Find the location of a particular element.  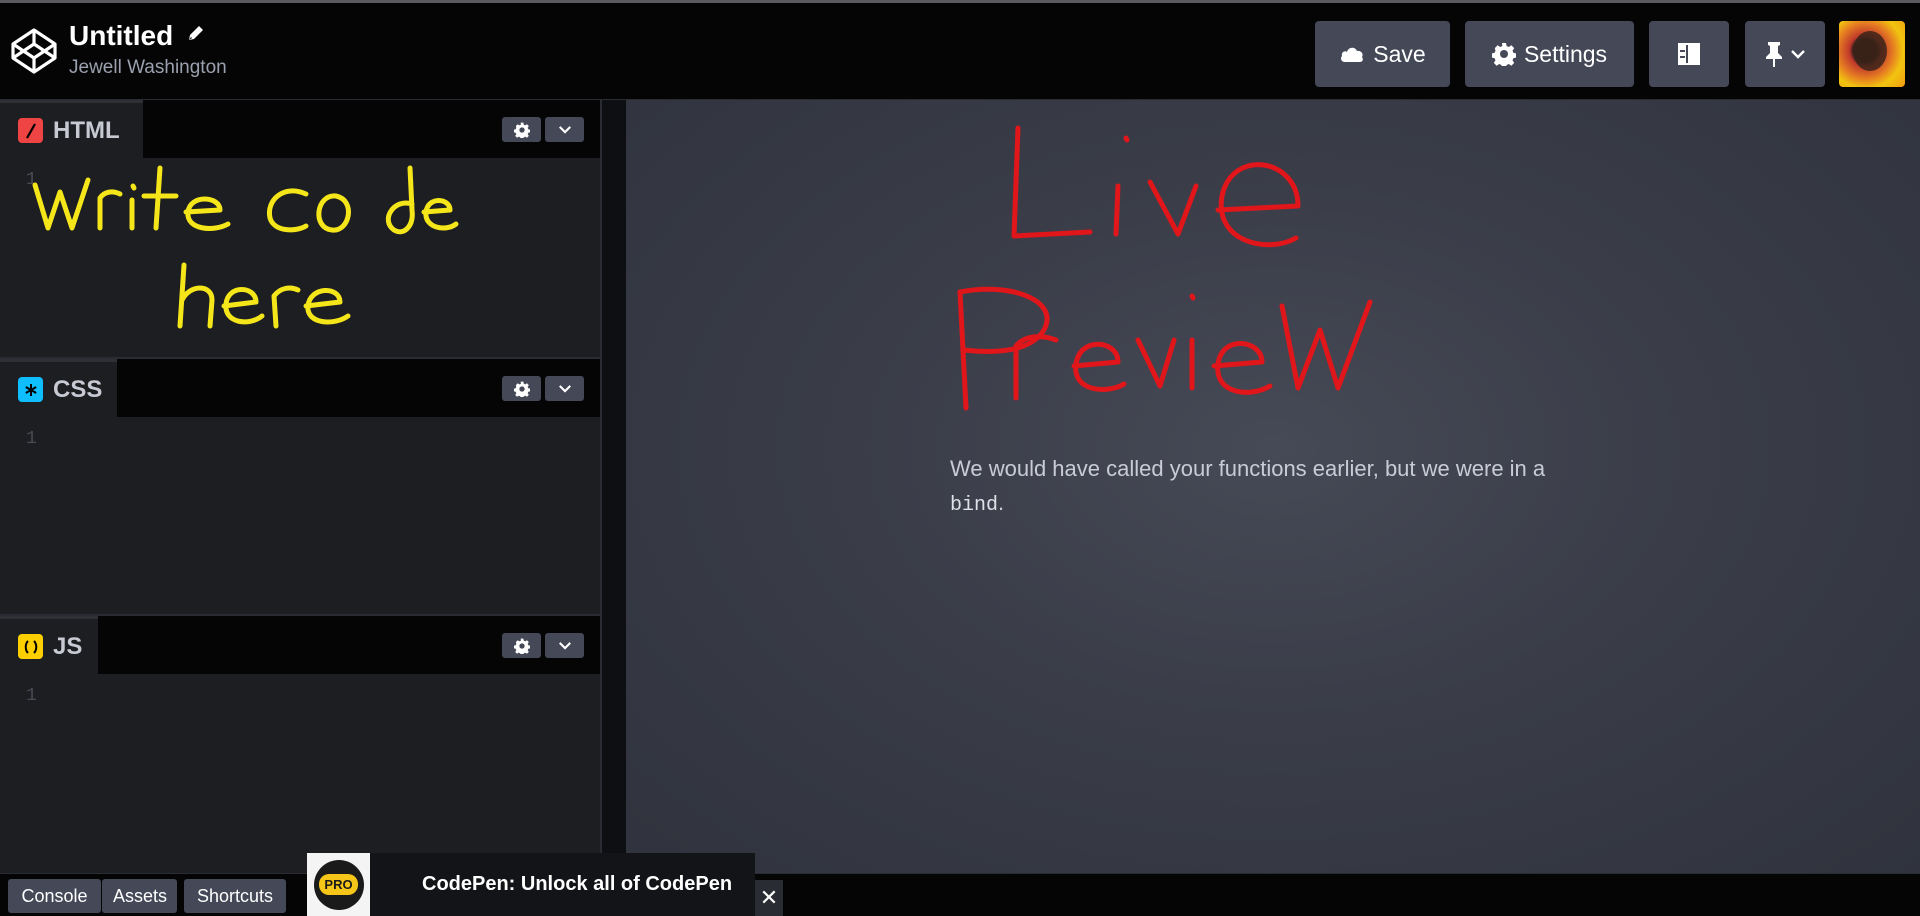

js-editor-header: JS is located at coordinates (300, 645).